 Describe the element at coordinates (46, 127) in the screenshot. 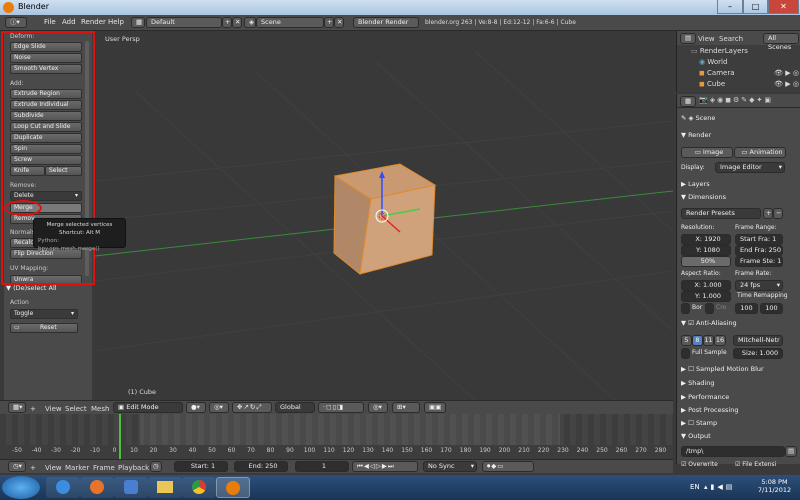

I see `loop-cut-button: Loop Cut and Slide` at that location.